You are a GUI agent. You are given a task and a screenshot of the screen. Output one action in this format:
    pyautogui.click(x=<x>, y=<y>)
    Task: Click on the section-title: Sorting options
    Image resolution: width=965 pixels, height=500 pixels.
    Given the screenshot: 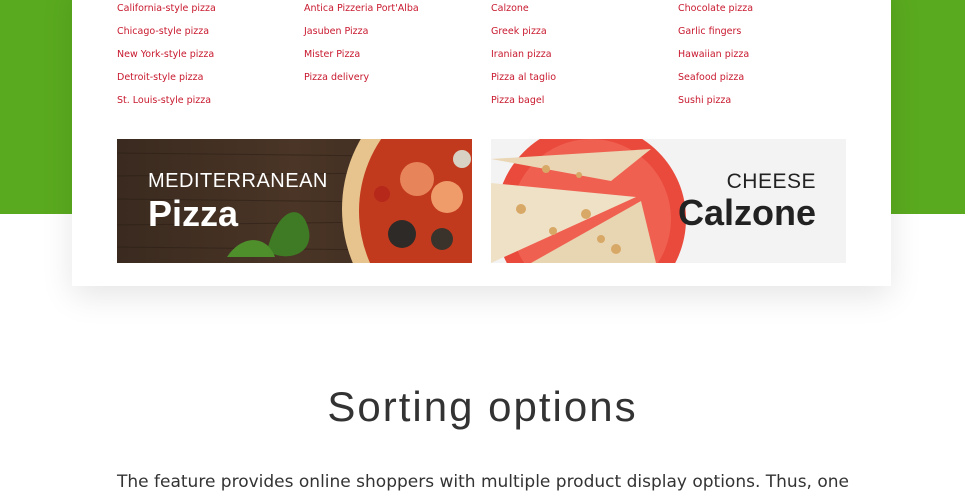 What is the action you would take?
    pyautogui.click(x=482, y=406)
    